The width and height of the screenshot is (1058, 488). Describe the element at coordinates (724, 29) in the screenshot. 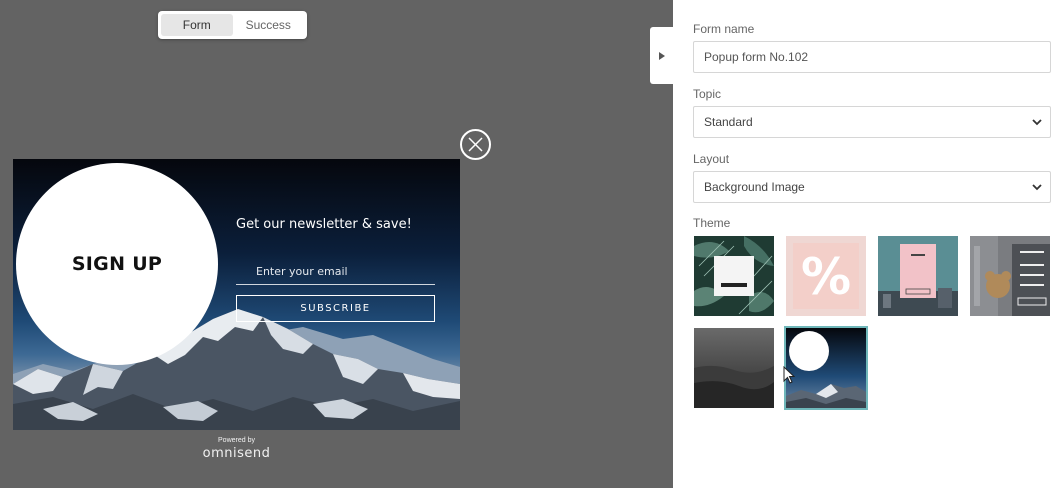

I see `form-name-label: Form name` at that location.